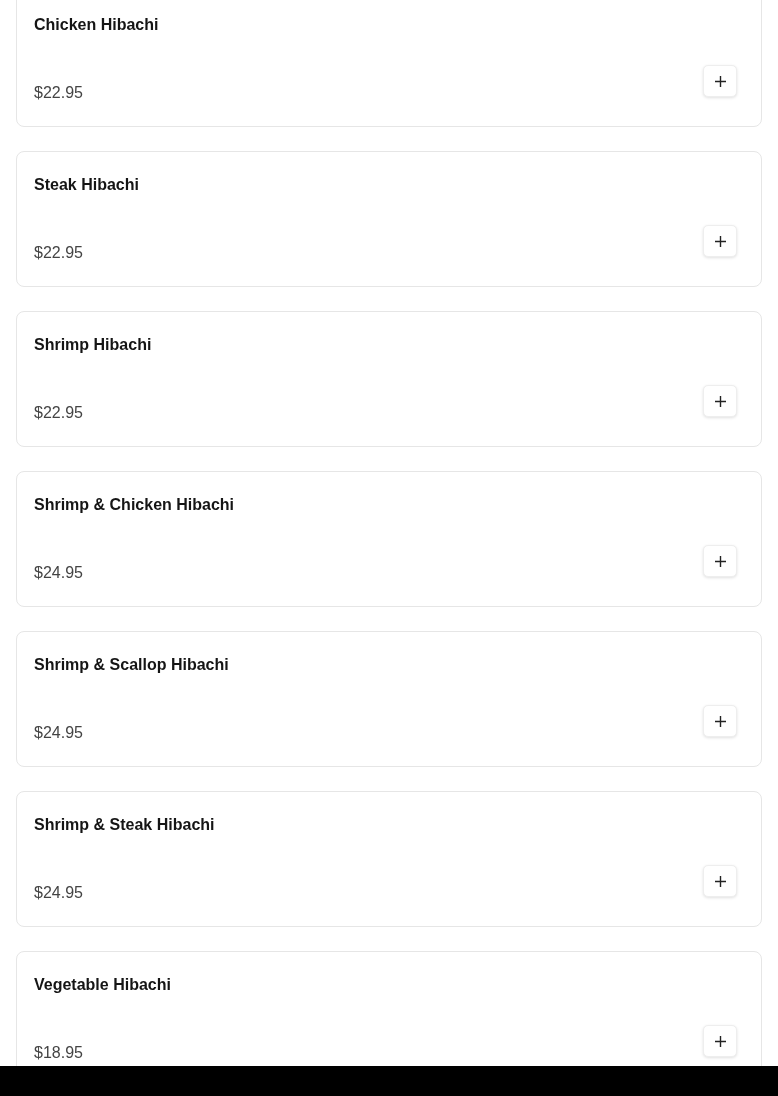 The width and height of the screenshot is (778, 1096). Describe the element at coordinates (58, 1053) in the screenshot. I see `item-price: $18.95` at that location.